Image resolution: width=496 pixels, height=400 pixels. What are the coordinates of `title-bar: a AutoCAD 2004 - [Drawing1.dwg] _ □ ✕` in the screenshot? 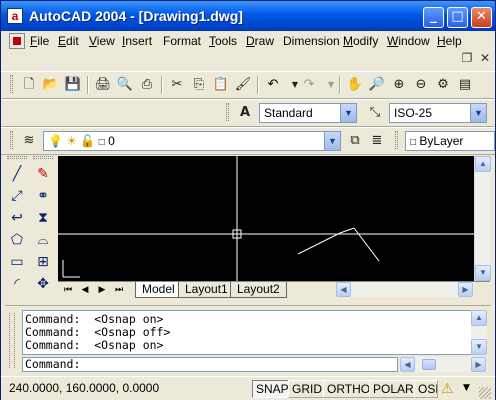 It's located at (248, 16).